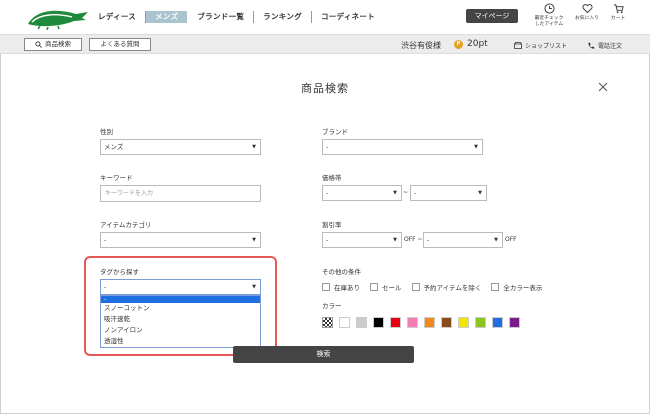 This screenshot has height=414, width=650. I want to click on clock-icon, so click(549, 8).